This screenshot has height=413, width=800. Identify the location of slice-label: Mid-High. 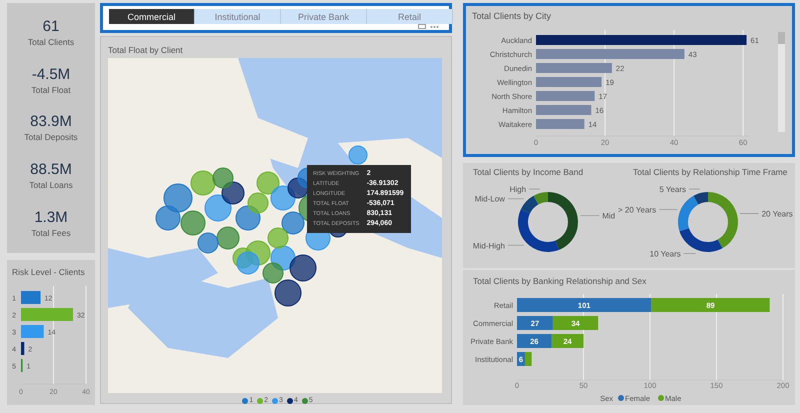
(488, 245).